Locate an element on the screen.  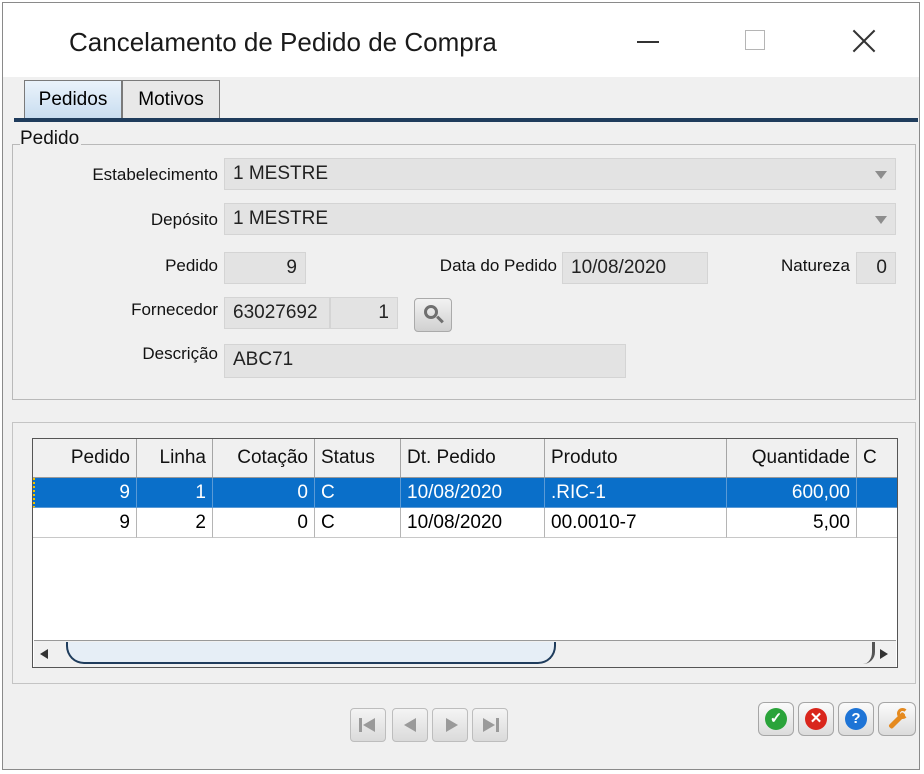
descricao-label: Descrição is located at coordinates (180, 353).